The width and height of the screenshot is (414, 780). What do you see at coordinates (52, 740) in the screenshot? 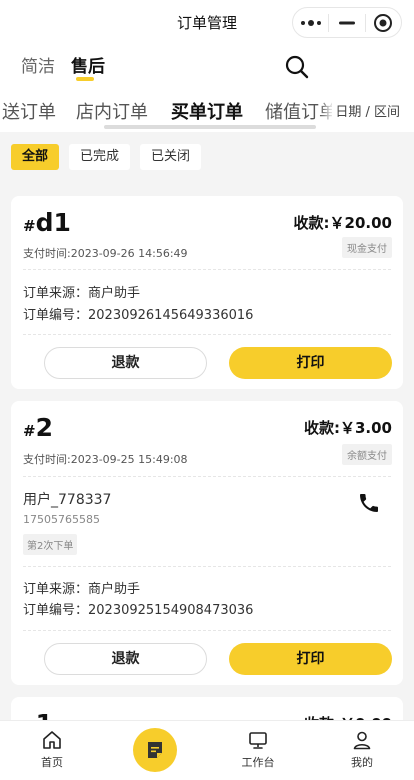
I see `home-icon` at bounding box center [52, 740].